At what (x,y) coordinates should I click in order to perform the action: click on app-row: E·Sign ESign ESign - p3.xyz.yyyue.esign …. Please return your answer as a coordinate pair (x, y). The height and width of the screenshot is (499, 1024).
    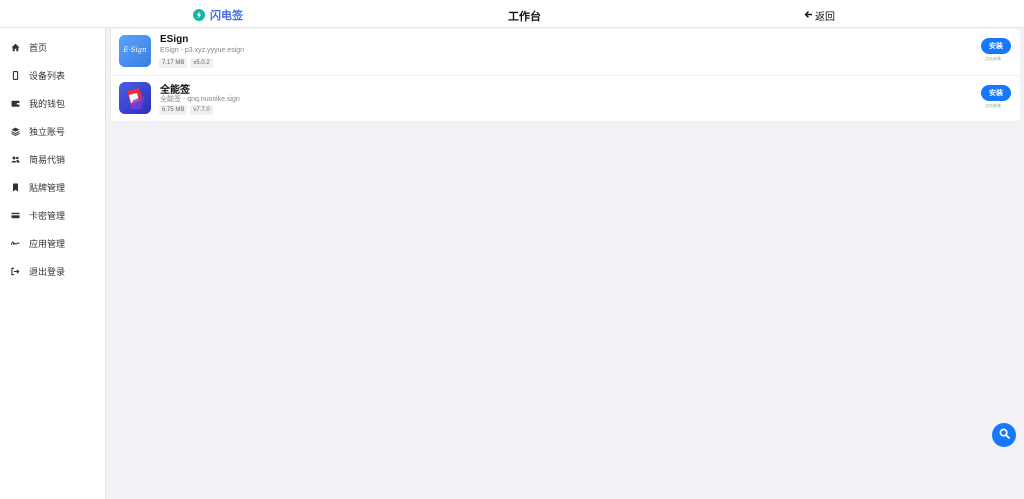
    Looking at the image, I should click on (565, 52).